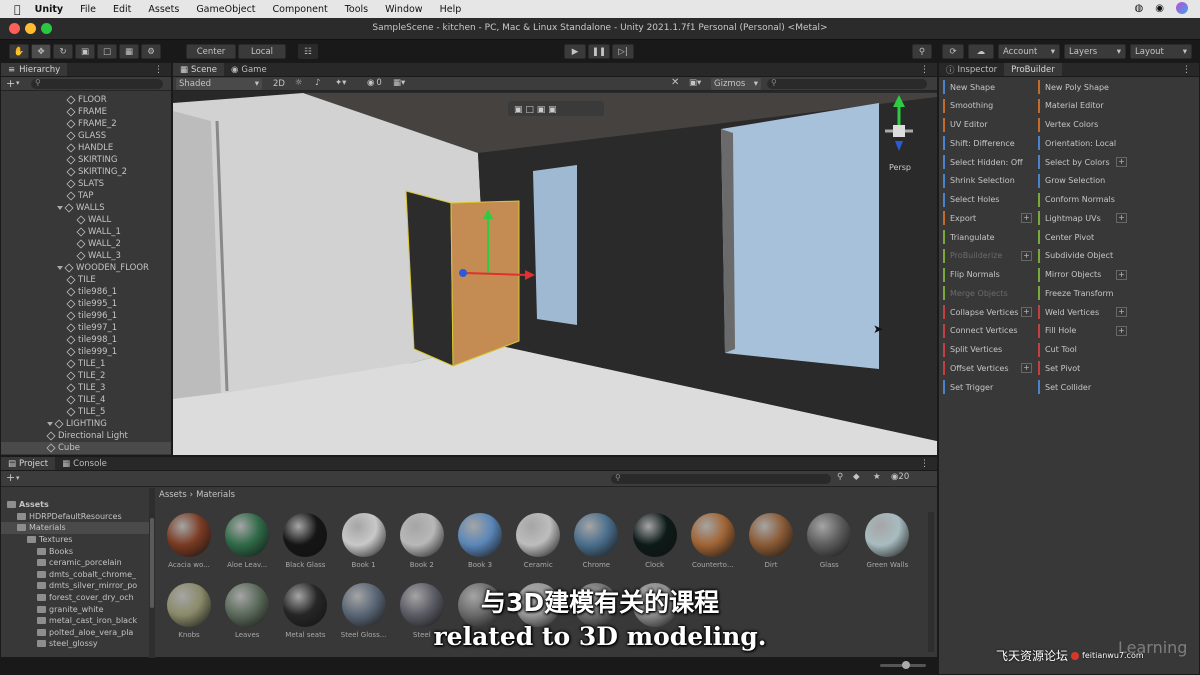  I want to click on gizmo-z-handle, so click(463, 273).